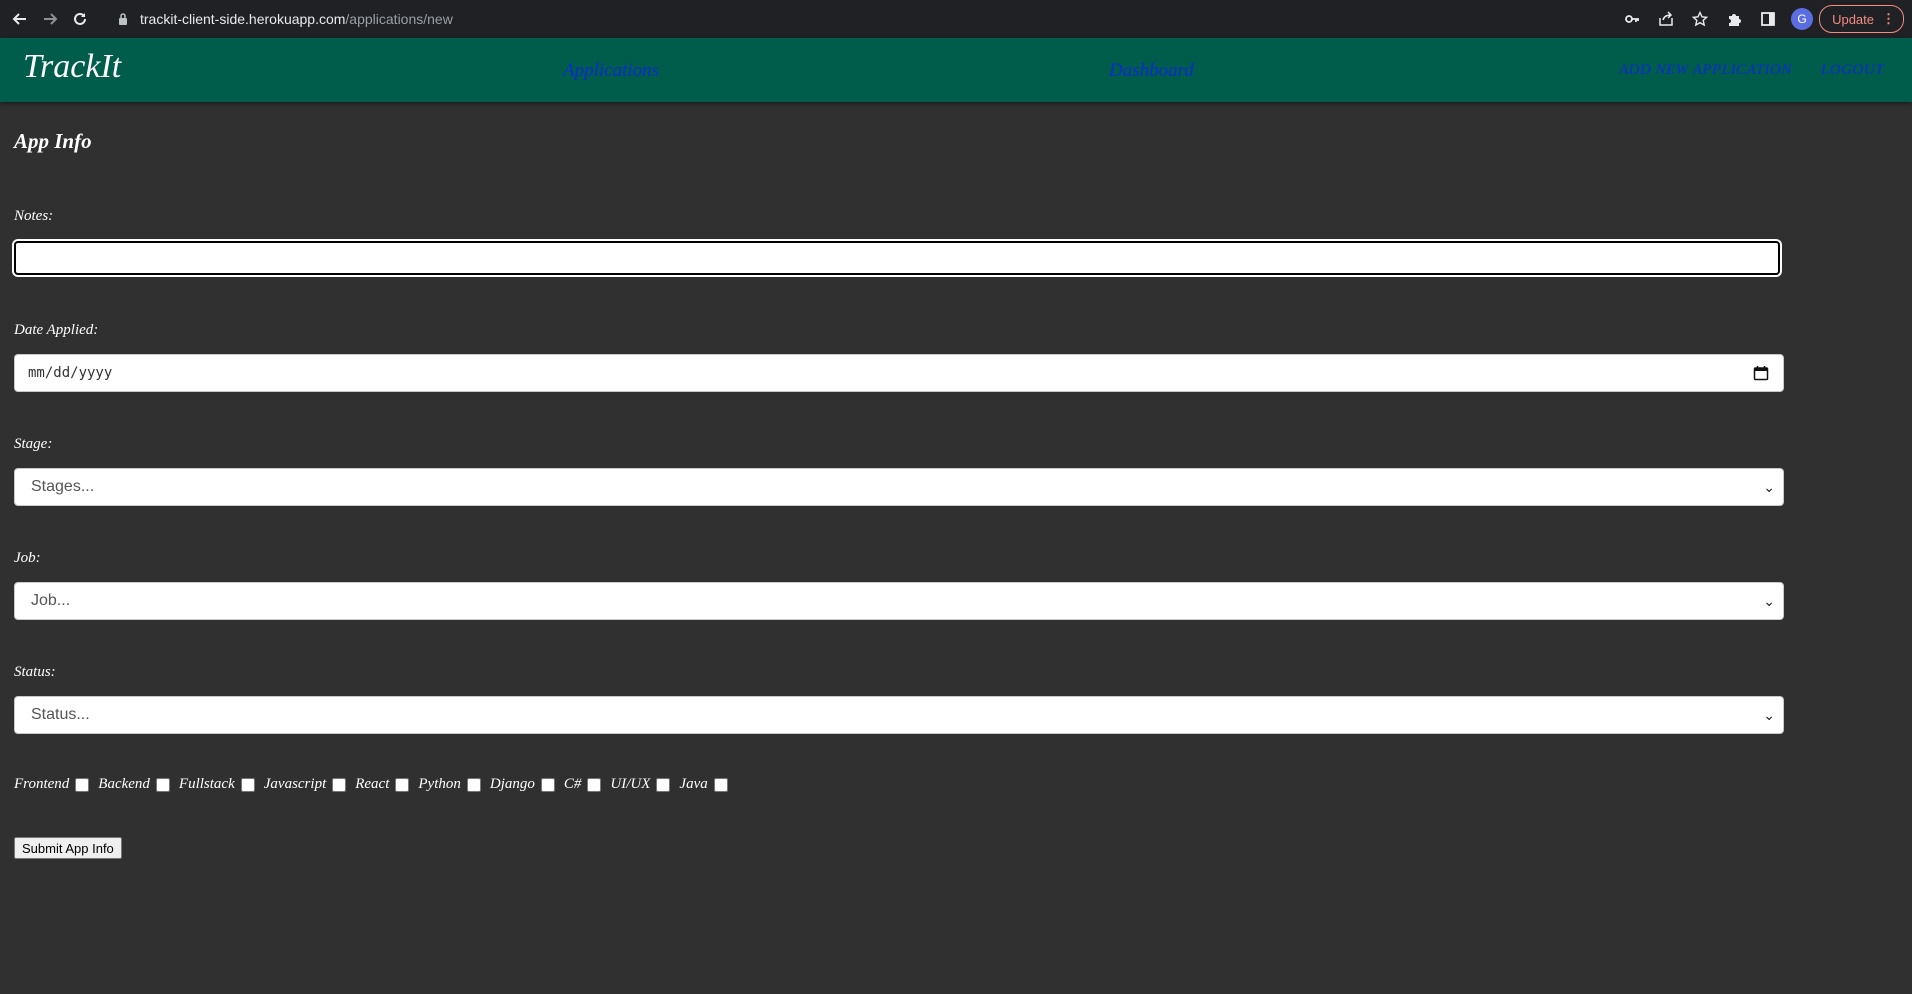 The height and width of the screenshot is (994, 1912). I want to click on brand-logo: TrackIt, so click(72, 67).